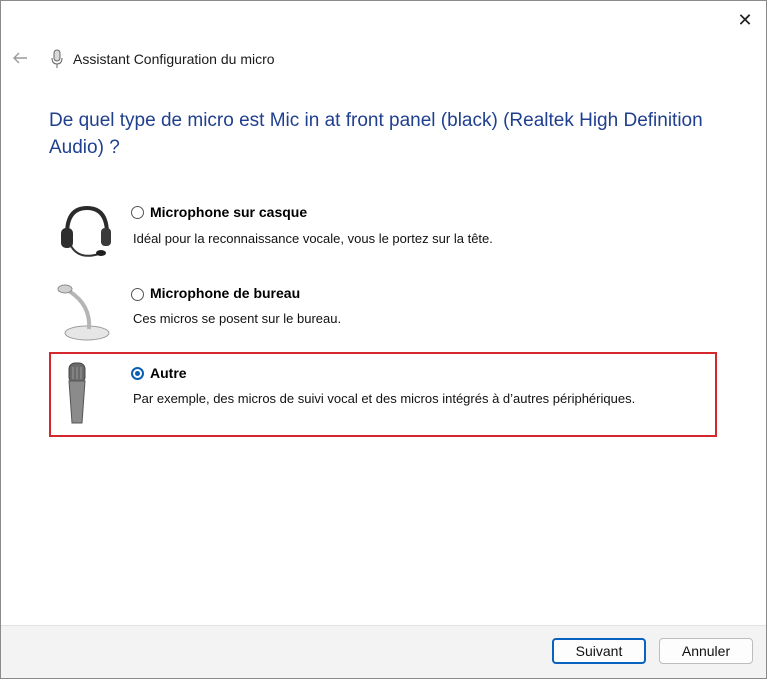 This screenshot has width=767, height=679. I want to click on headset-icon, so click(86, 231).